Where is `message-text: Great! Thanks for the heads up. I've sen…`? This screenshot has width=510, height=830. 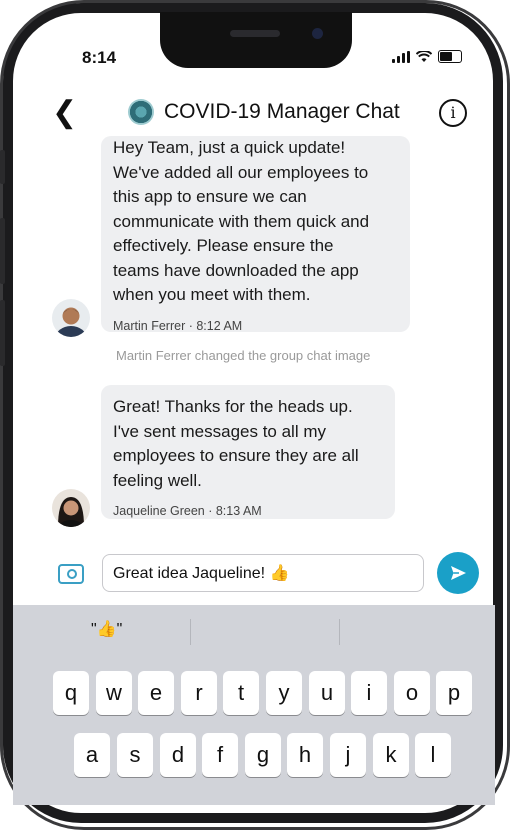
message-text: Great! Thanks for the heads up. I've sen… is located at coordinates (236, 443).